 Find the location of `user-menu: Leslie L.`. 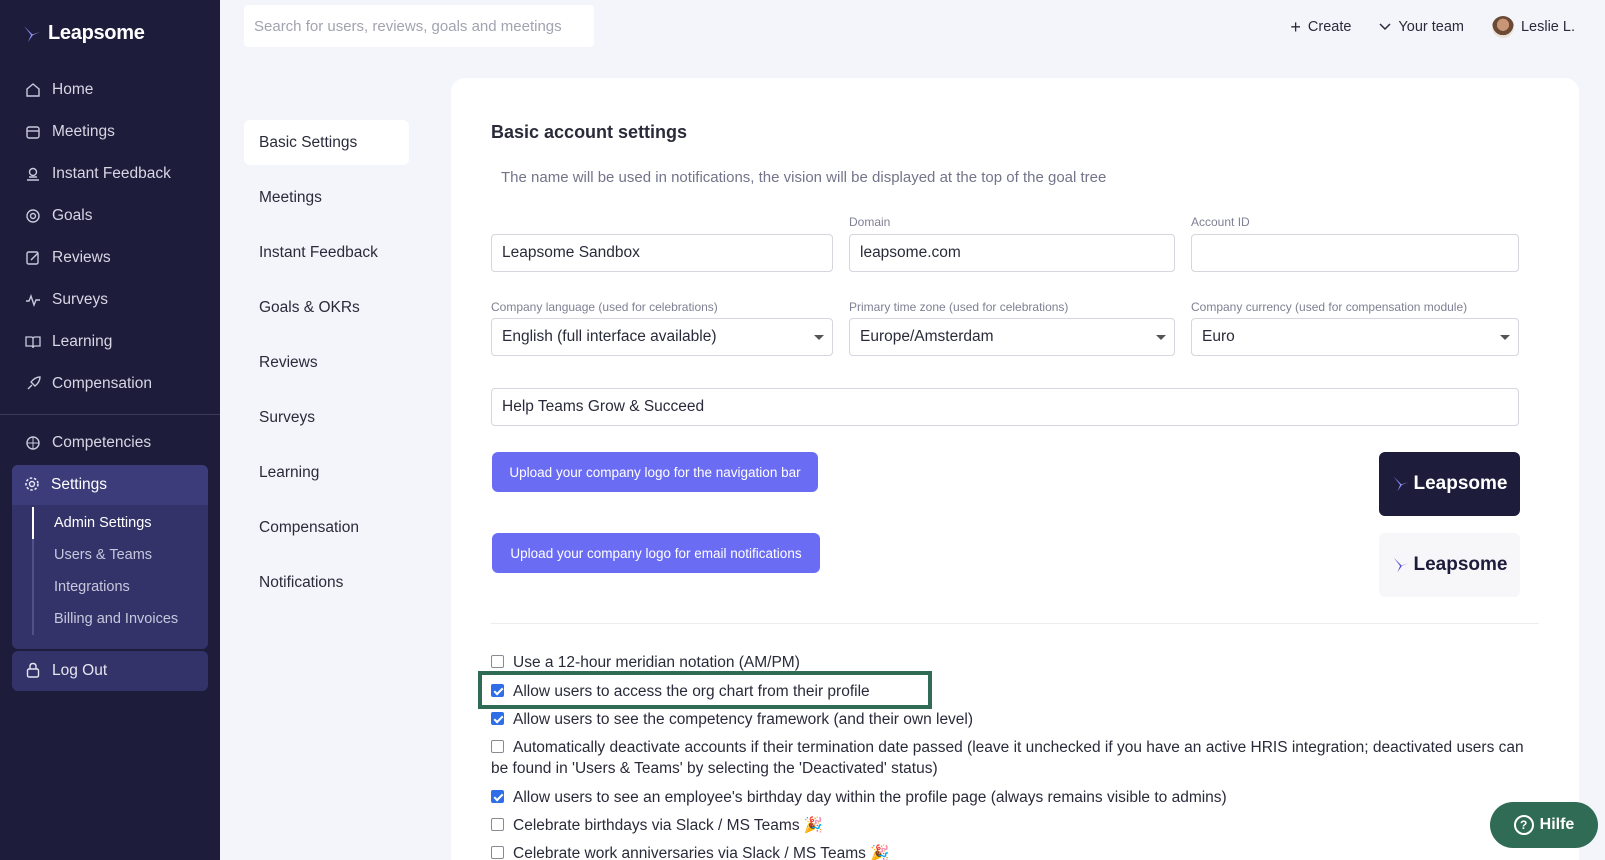

user-menu: Leslie L. is located at coordinates (1533, 27).